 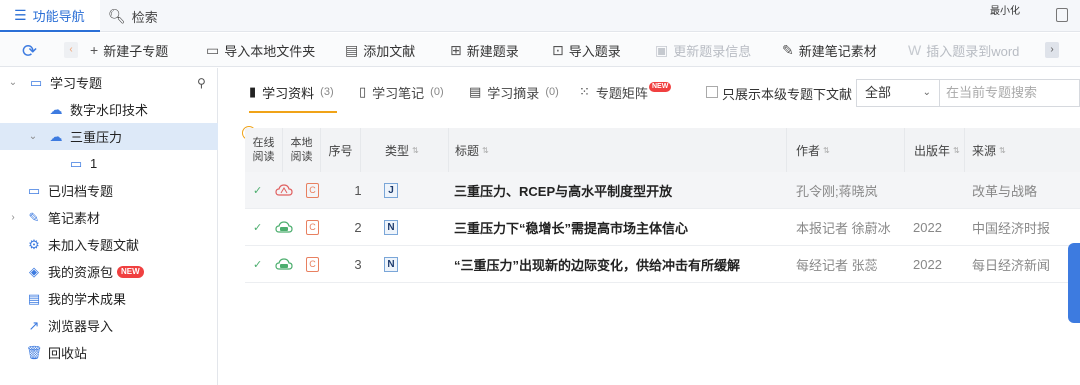 I want to click on notebook-icon: ▯, so click(x=363, y=91).